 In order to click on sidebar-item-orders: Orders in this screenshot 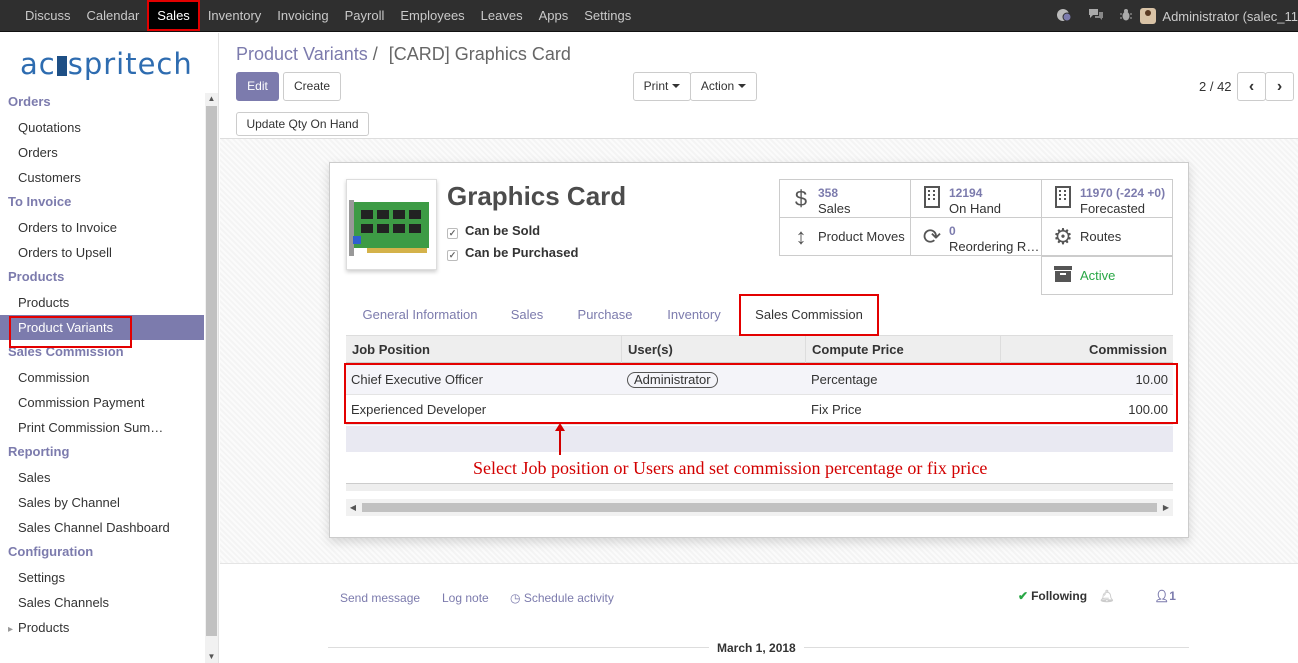, I will do `click(102, 152)`.